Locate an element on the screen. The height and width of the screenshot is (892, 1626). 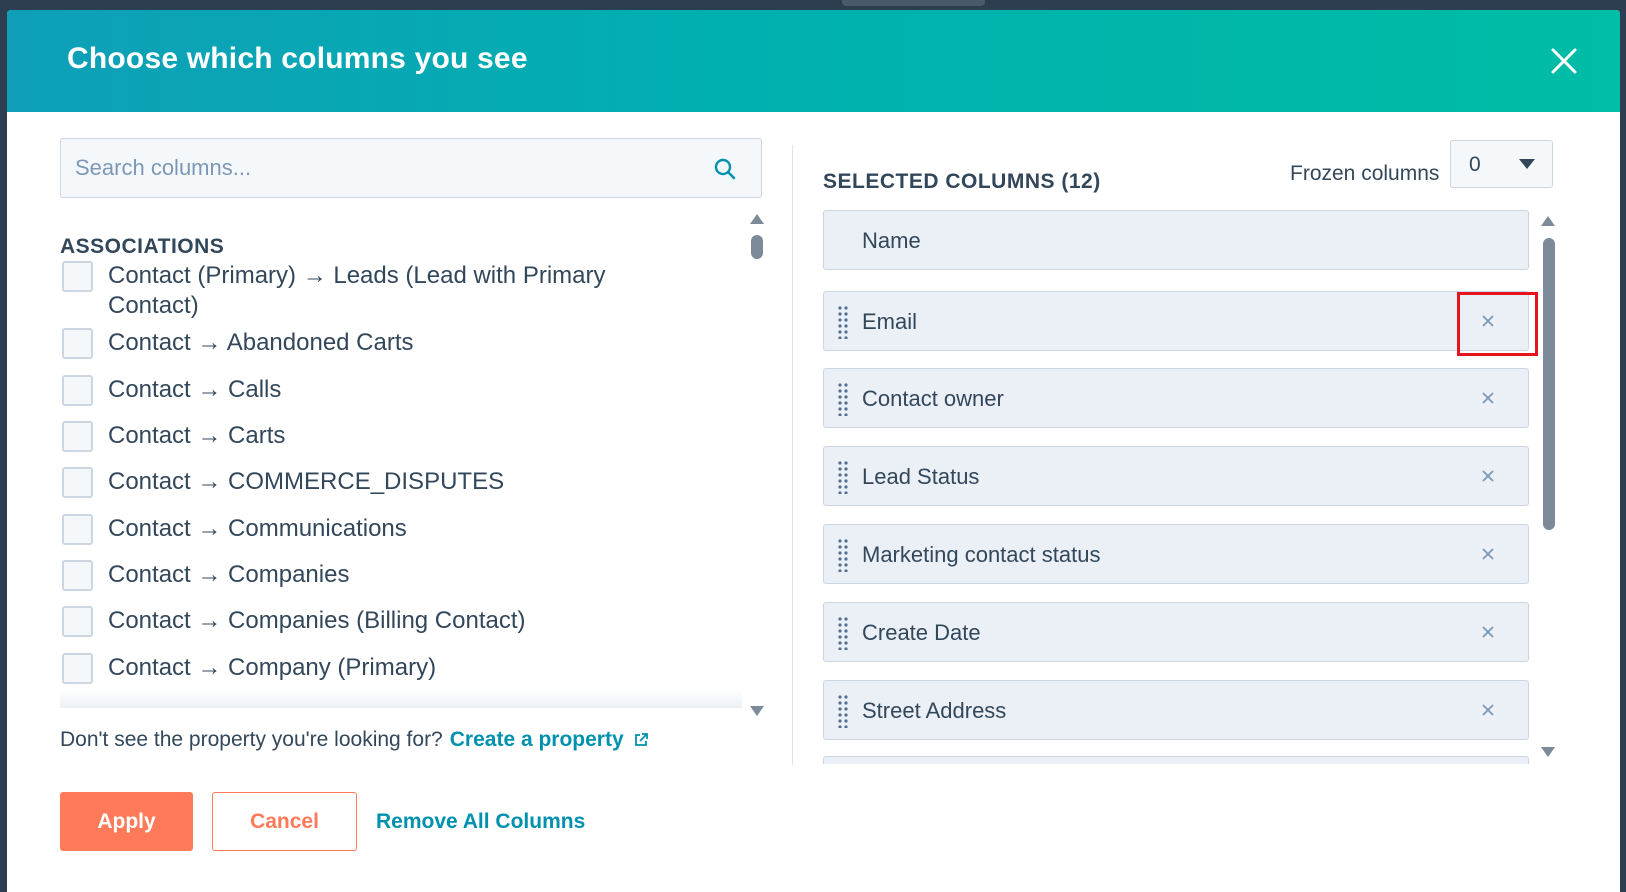
selected-column-item-partial is located at coordinates (1176, 760).